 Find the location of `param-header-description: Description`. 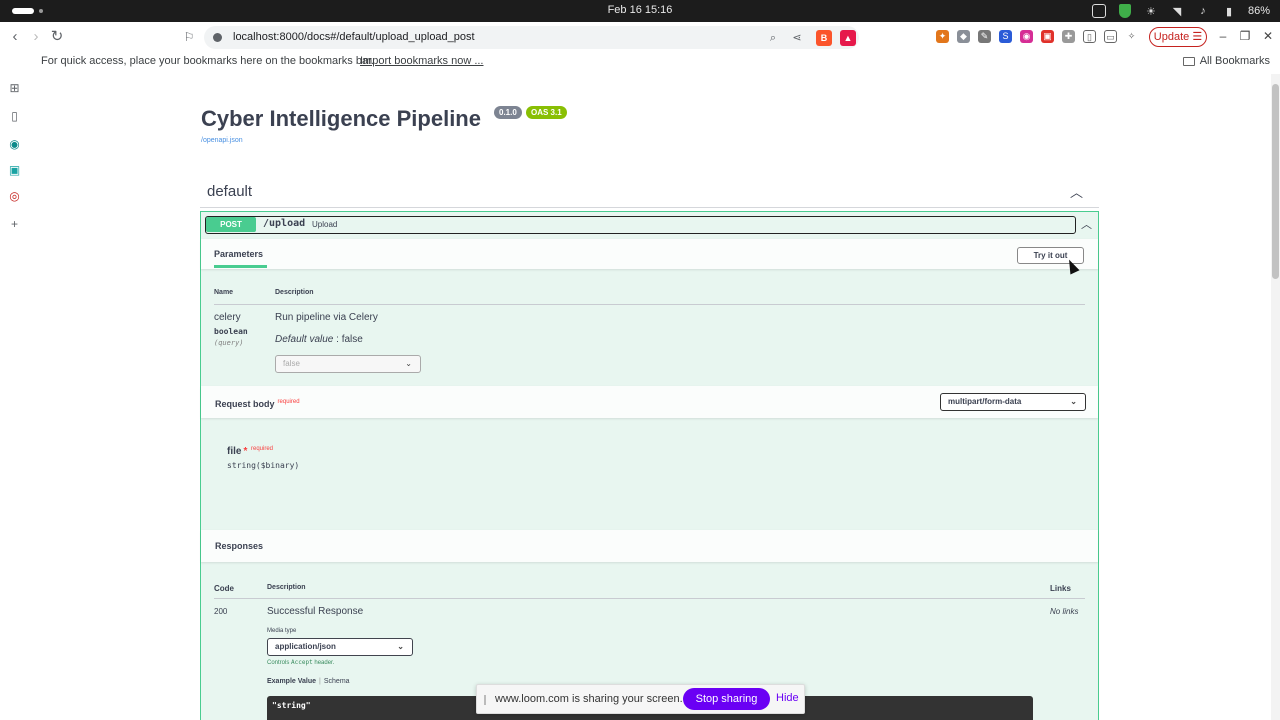

param-header-description: Description is located at coordinates (294, 292).